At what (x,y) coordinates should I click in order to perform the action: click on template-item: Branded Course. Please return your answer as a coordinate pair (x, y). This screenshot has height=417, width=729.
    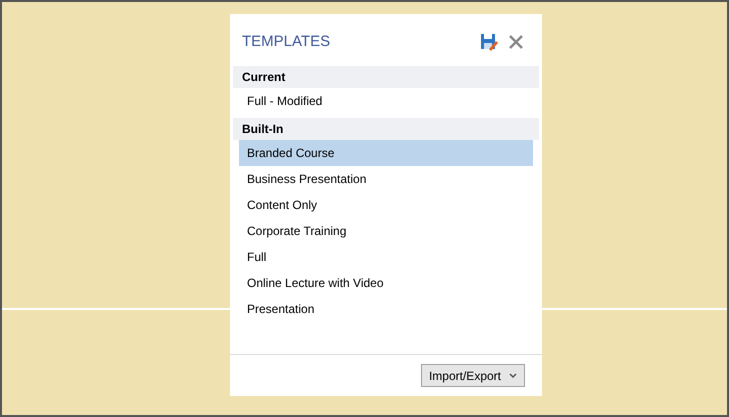
    Looking at the image, I should click on (386, 153).